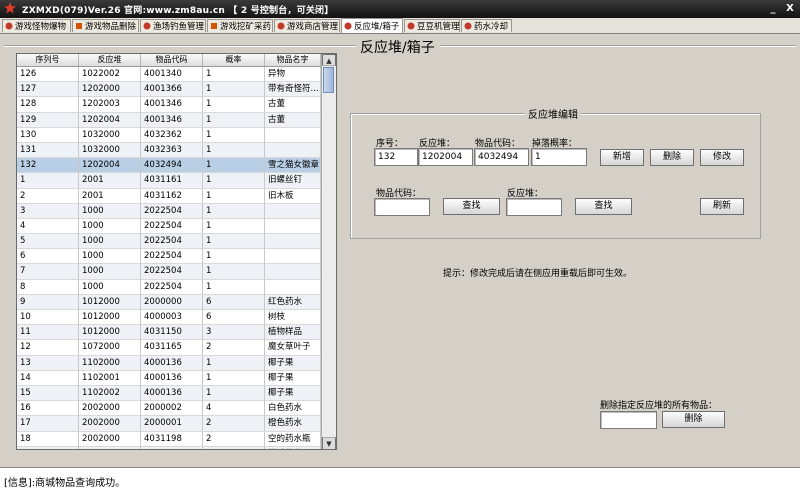  What do you see at coordinates (722, 157) in the screenshot?
I see `modify-button: 修改` at bounding box center [722, 157].